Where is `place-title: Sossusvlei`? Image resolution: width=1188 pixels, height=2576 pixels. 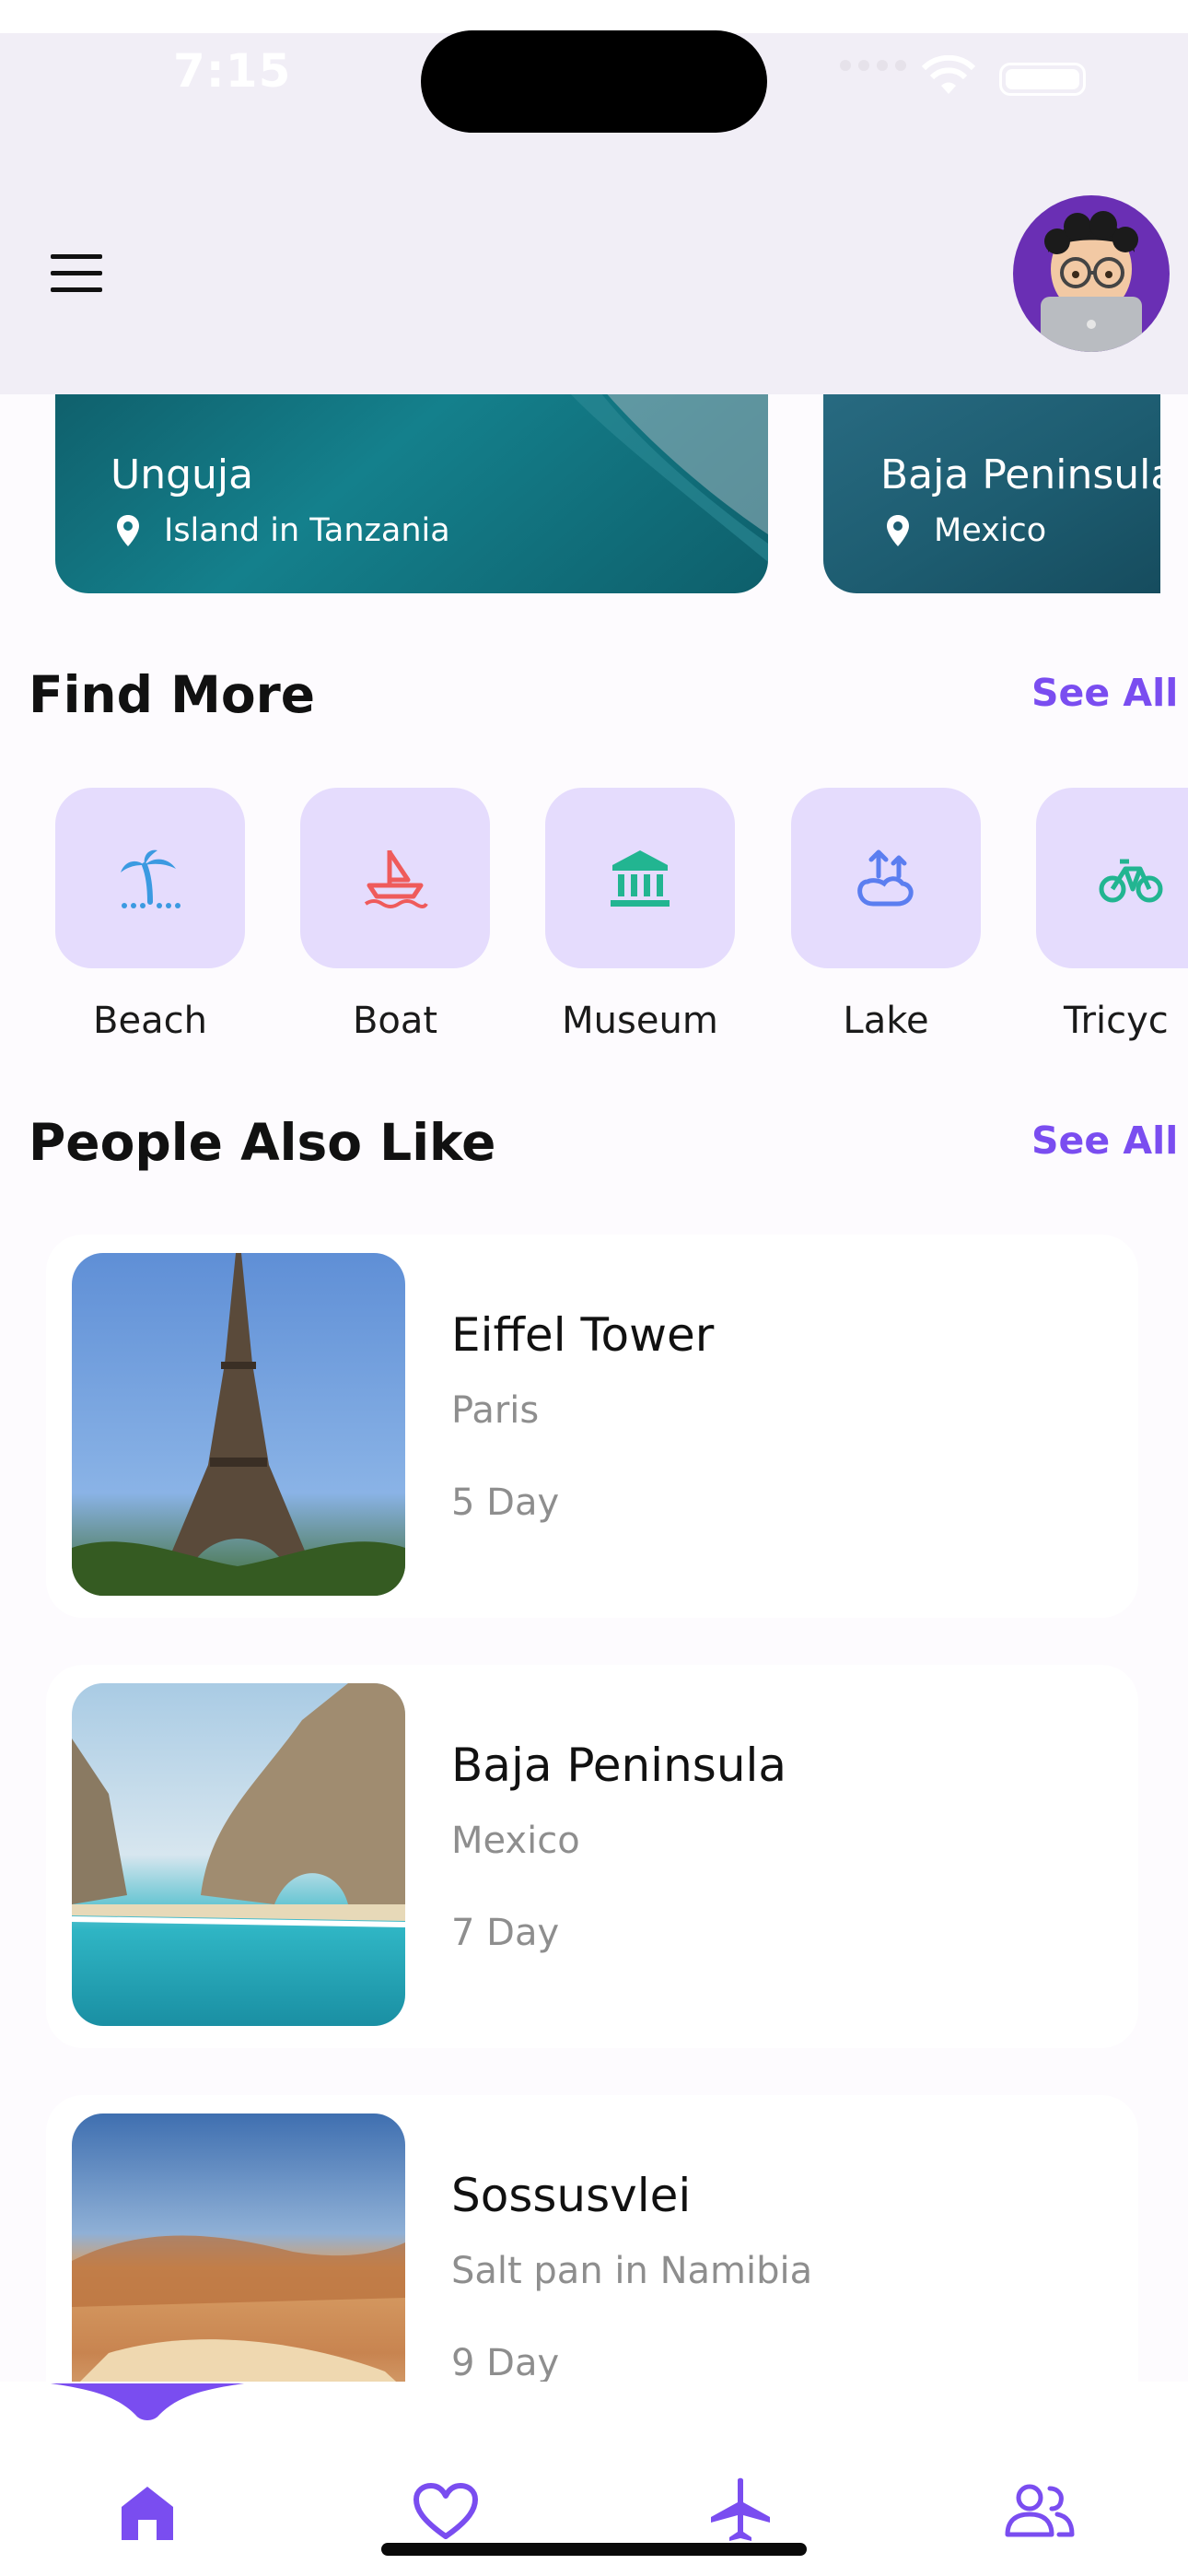 place-title: Sossusvlei is located at coordinates (572, 2195).